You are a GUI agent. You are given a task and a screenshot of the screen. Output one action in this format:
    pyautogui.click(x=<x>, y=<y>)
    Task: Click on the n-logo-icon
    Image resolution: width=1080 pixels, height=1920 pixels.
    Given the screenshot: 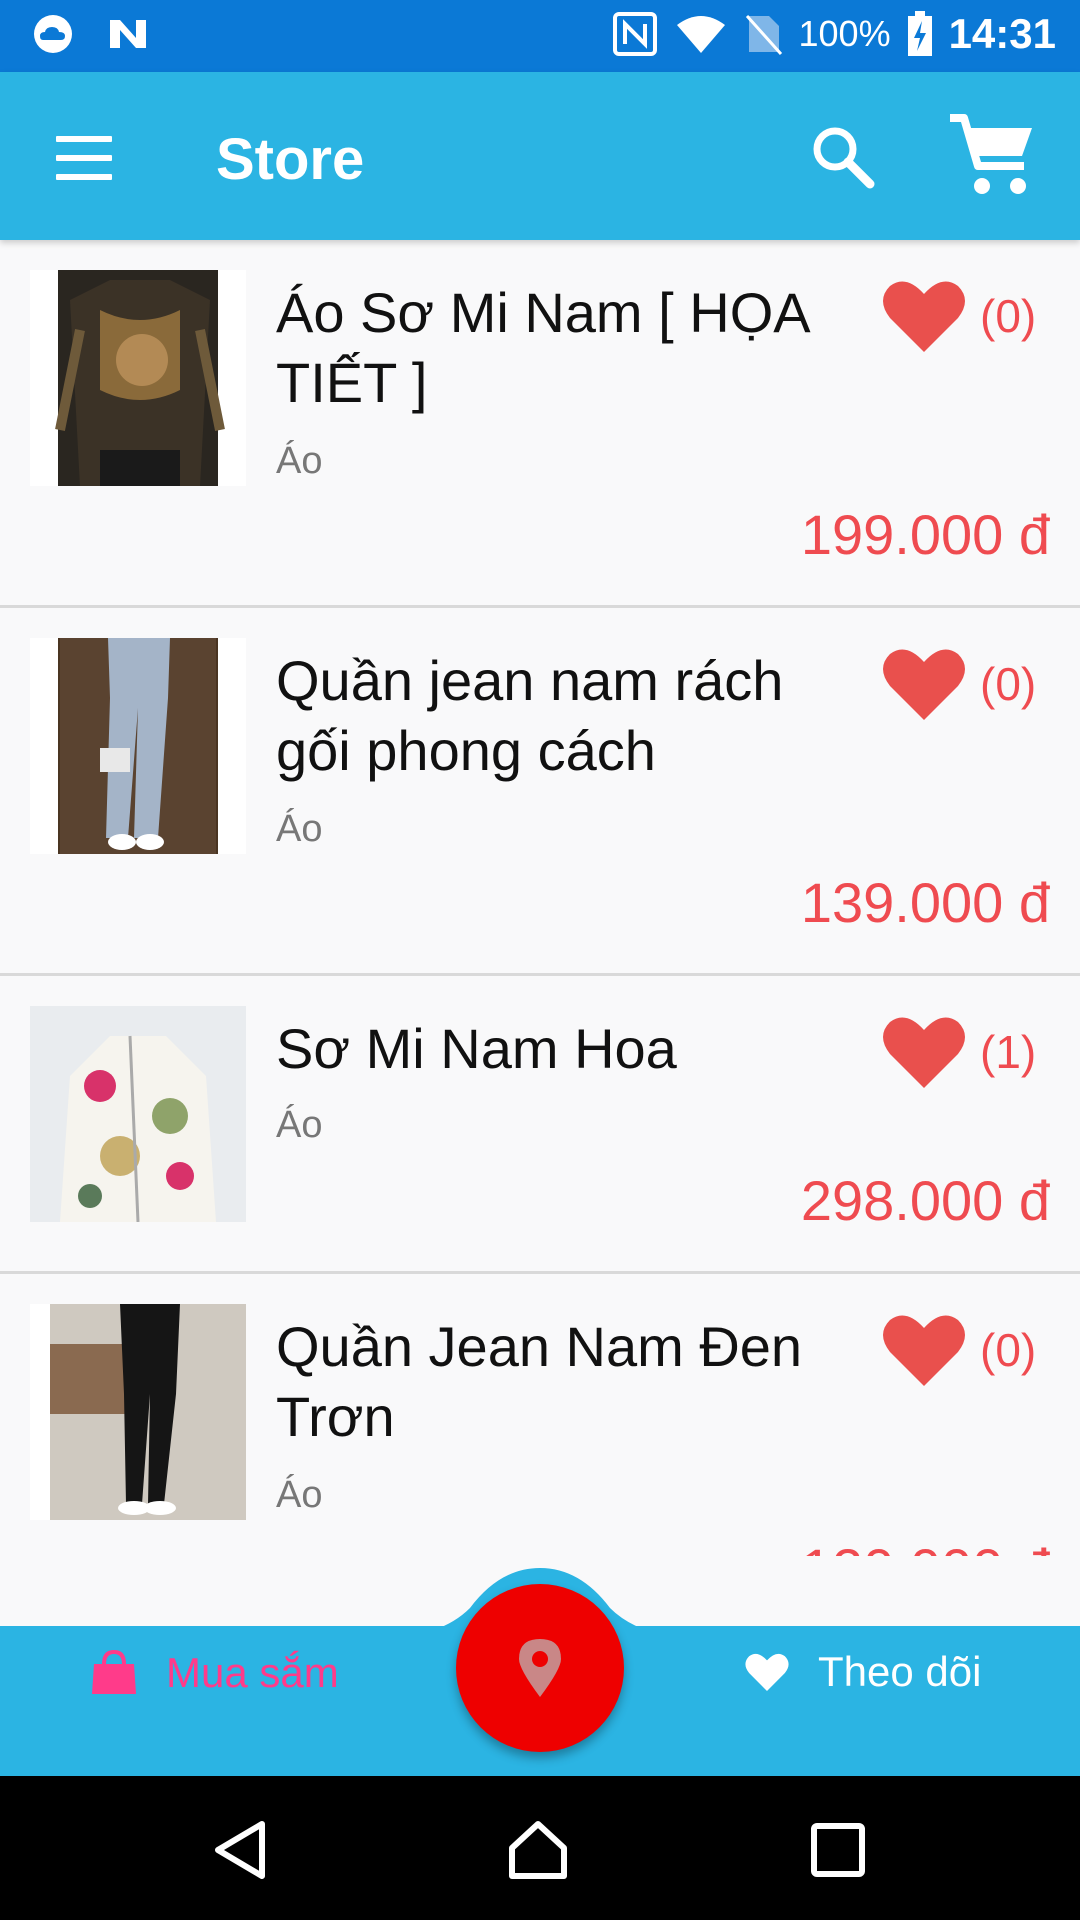 What is the action you would take?
    pyautogui.click(x=128, y=34)
    